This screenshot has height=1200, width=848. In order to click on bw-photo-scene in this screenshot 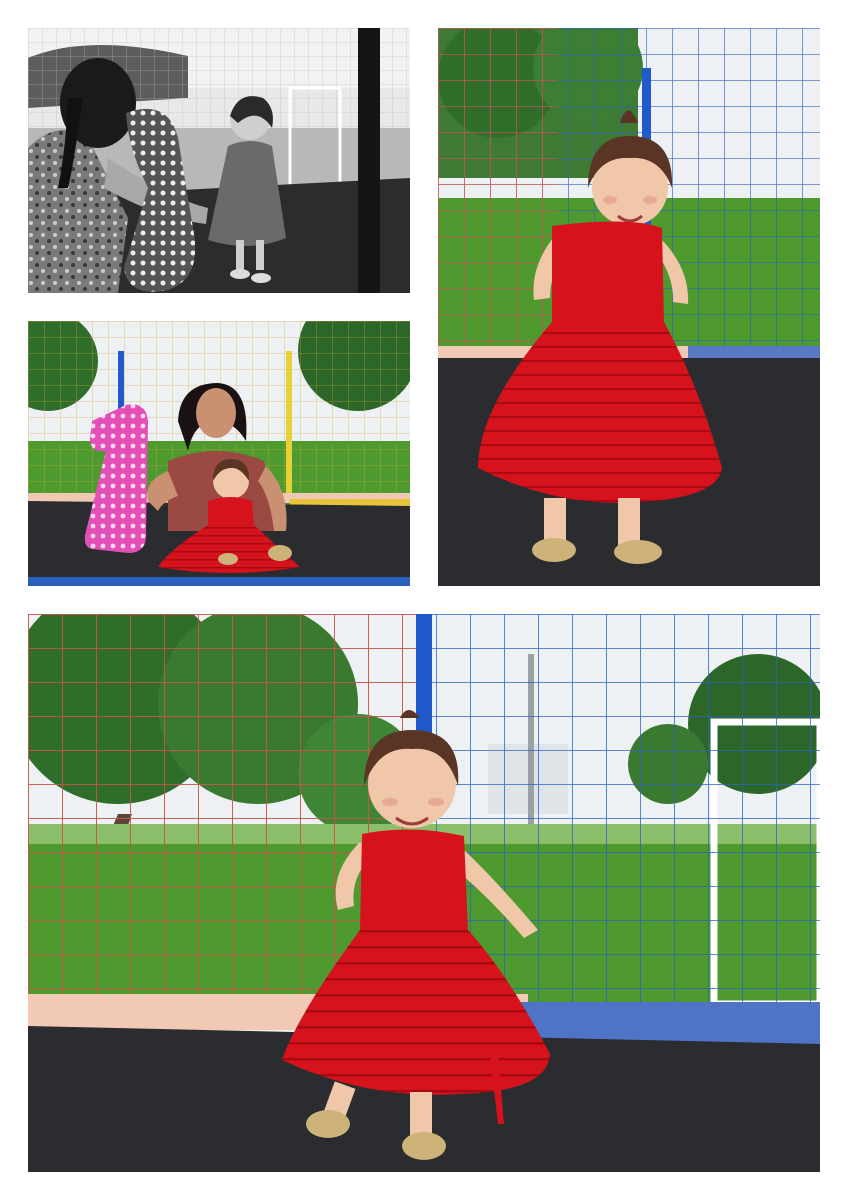, I will do `click(219, 160)`.